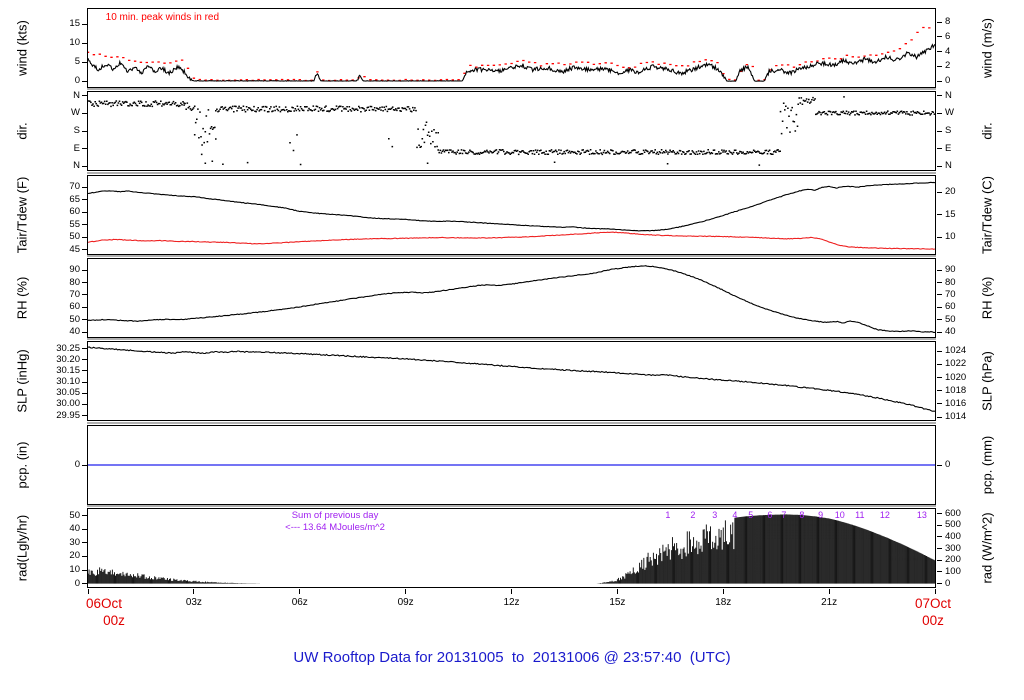 Image resolution: width=1024 pixels, height=700 pixels. Describe the element at coordinates (617, 602) in the screenshot. I see `x-tick-label: 15z` at that location.